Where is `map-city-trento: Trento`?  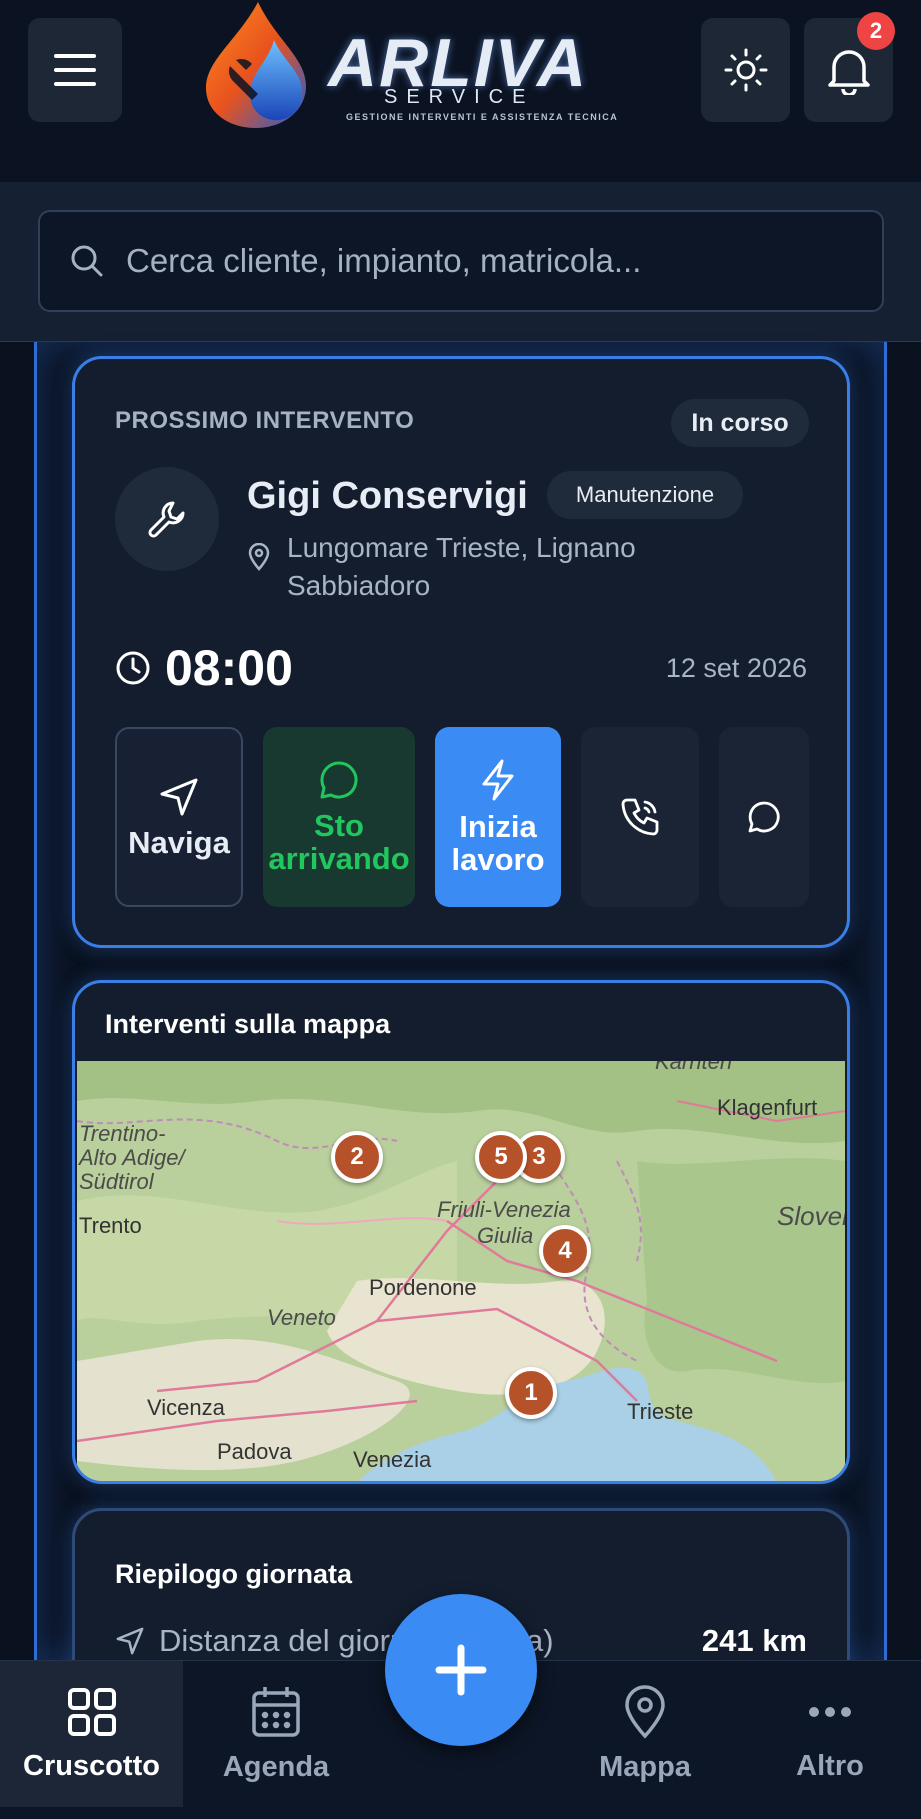
map-city-trento: Trento is located at coordinates (110, 1225).